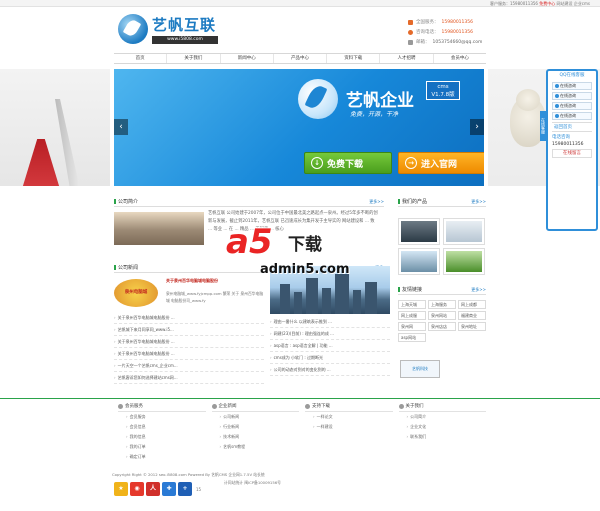 This screenshot has height=511, width=600. I want to click on qq-consult-1: 在线咨询, so click(572, 86).